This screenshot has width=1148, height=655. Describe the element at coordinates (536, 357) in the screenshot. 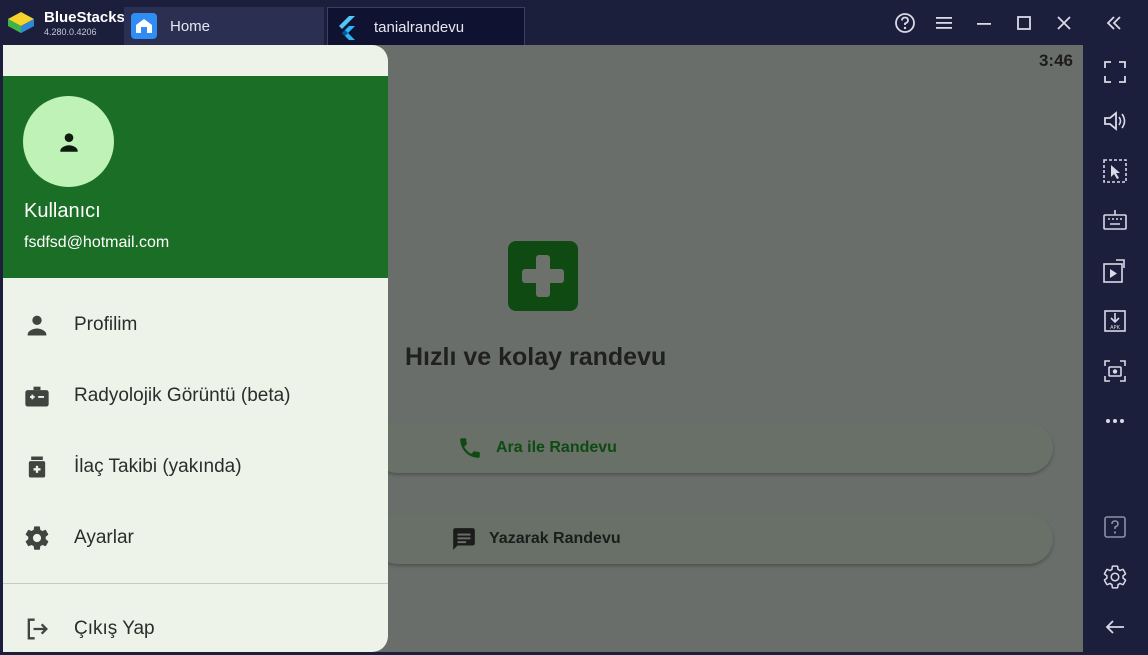

I see `page-headline: Hızlı ve kolay randevu` at that location.